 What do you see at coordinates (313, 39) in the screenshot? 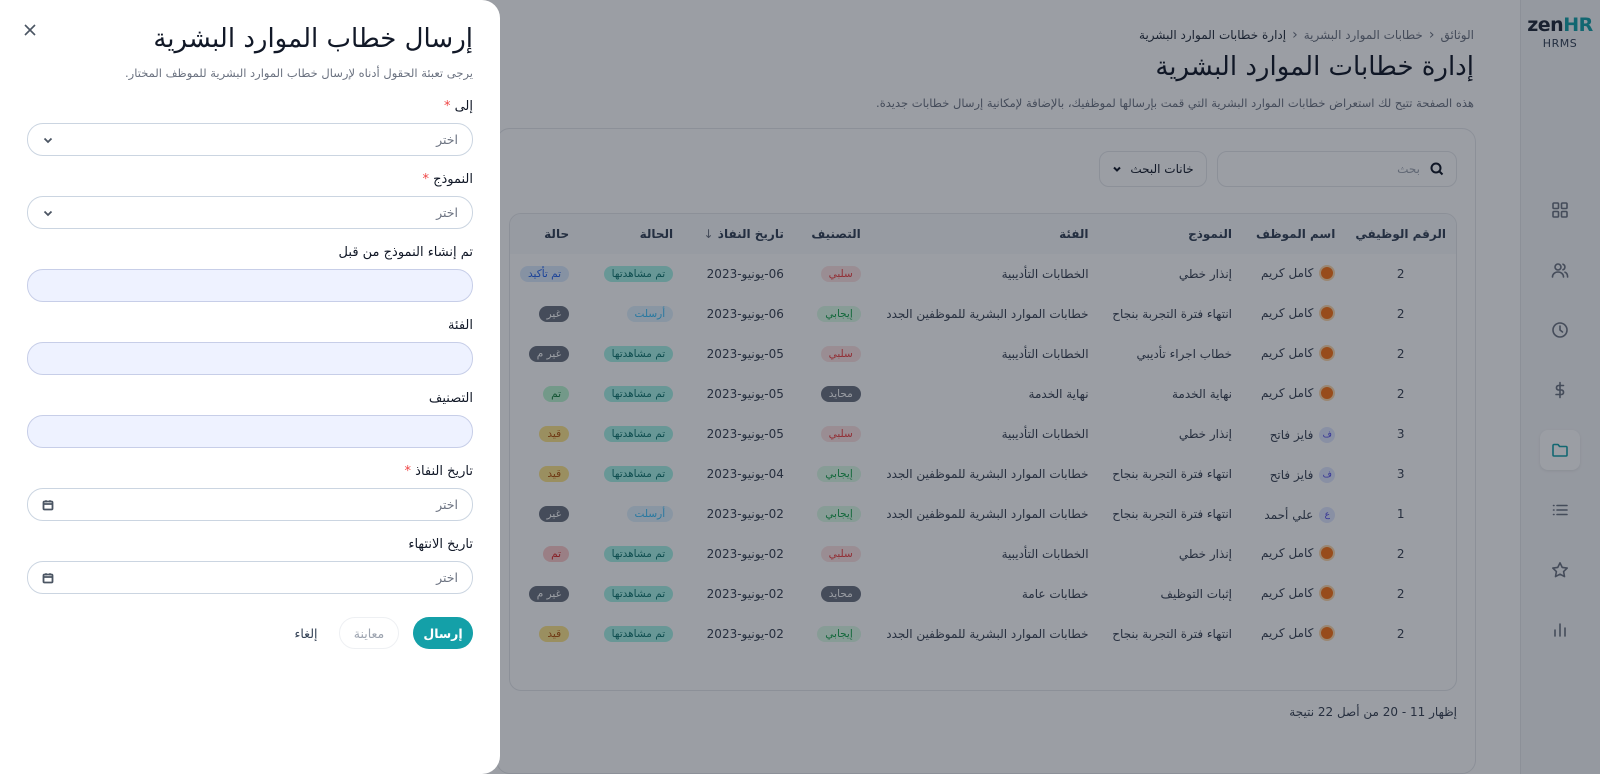
I see `drawer-title: إرسال خطاب الموارد البشرية` at bounding box center [313, 39].